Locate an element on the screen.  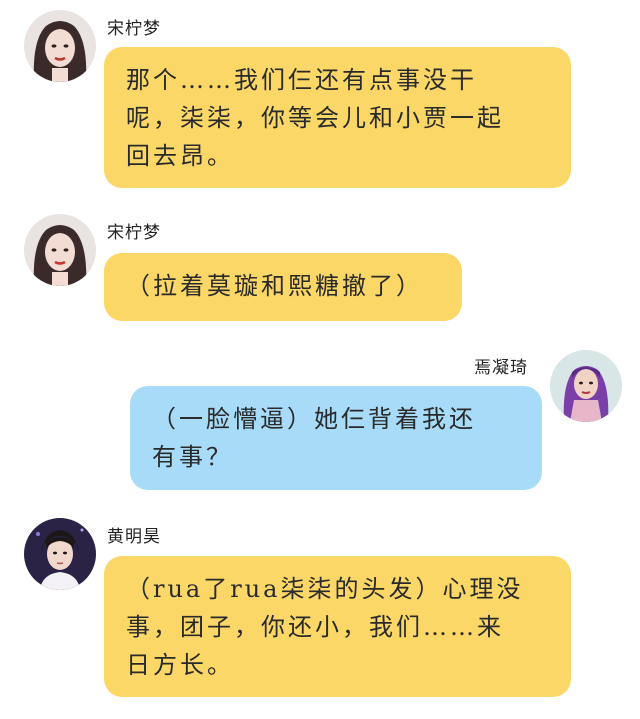
sender-name: 黄明昊 is located at coordinates (134, 537).